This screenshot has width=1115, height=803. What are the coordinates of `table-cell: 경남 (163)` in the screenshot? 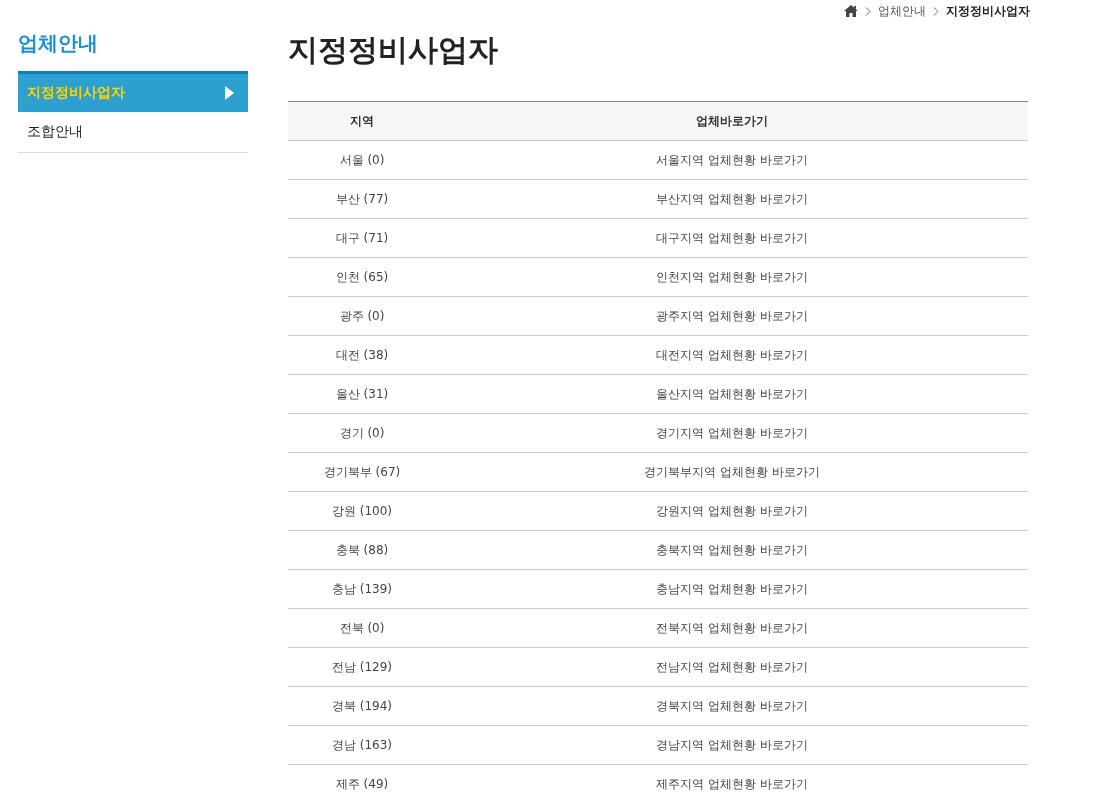 It's located at (362, 745).